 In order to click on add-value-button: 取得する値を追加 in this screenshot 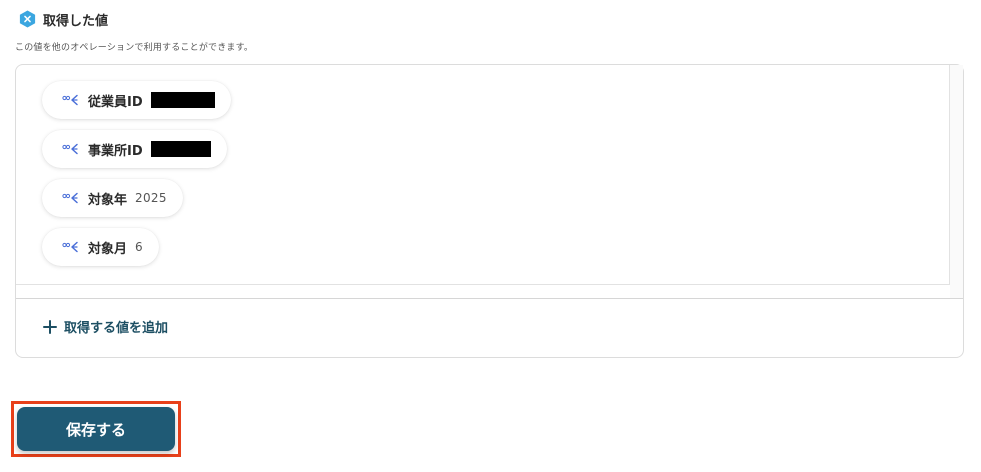, I will do `click(105, 326)`.